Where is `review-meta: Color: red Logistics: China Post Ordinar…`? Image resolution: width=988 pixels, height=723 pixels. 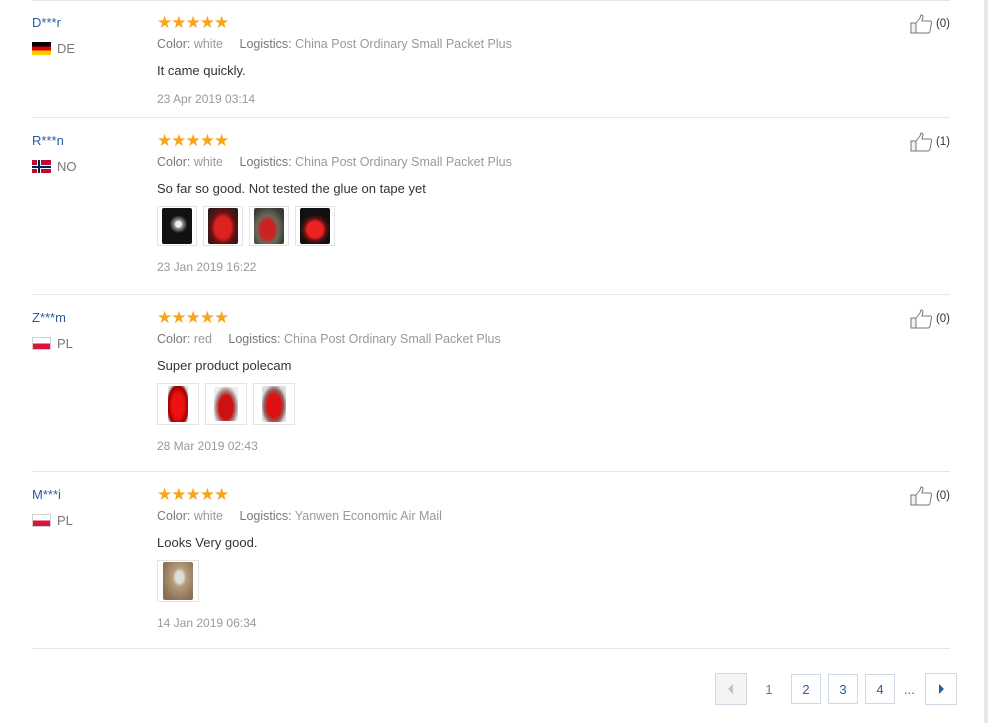 review-meta: Color: red Logistics: China Post Ordinar… is located at coordinates (335, 339).